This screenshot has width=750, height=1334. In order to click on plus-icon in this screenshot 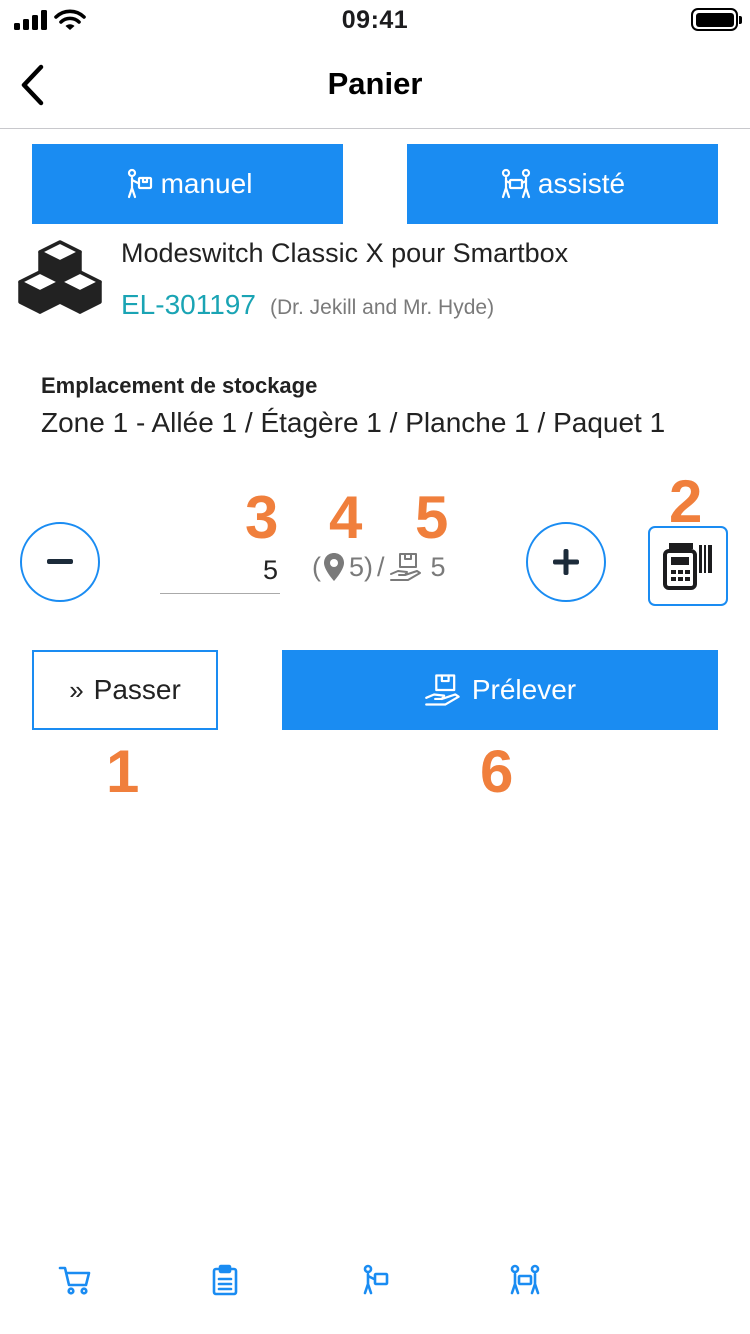, I will do `click(566, 562)`.